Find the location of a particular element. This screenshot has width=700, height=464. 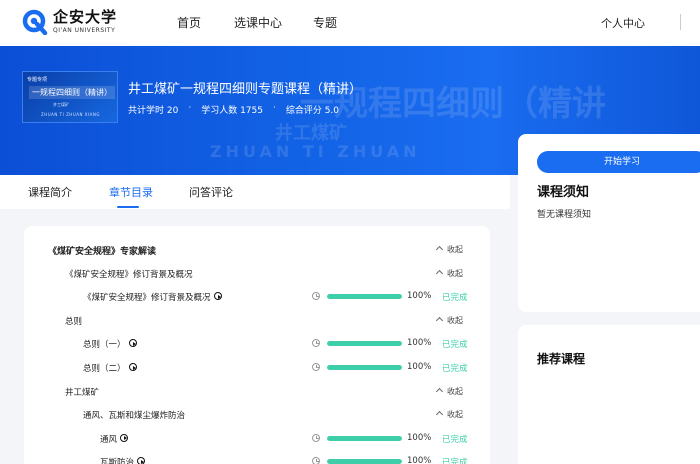

thumb-sub: 井工煤矿 is located at coordinates (61, 104).